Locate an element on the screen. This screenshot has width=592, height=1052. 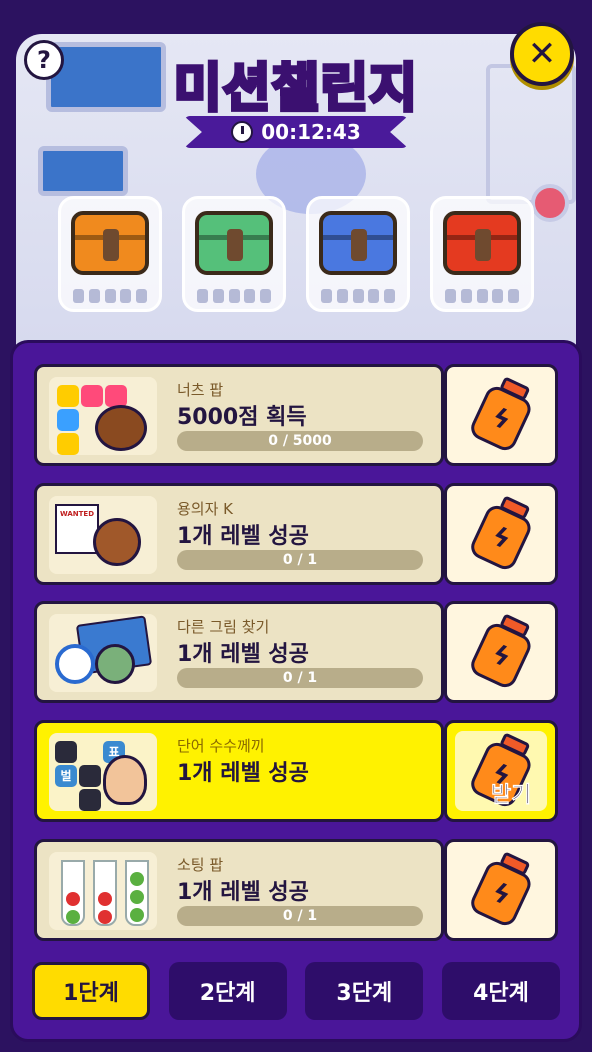
reward-slot-5: ϟ is located at coordinates (501, 890).